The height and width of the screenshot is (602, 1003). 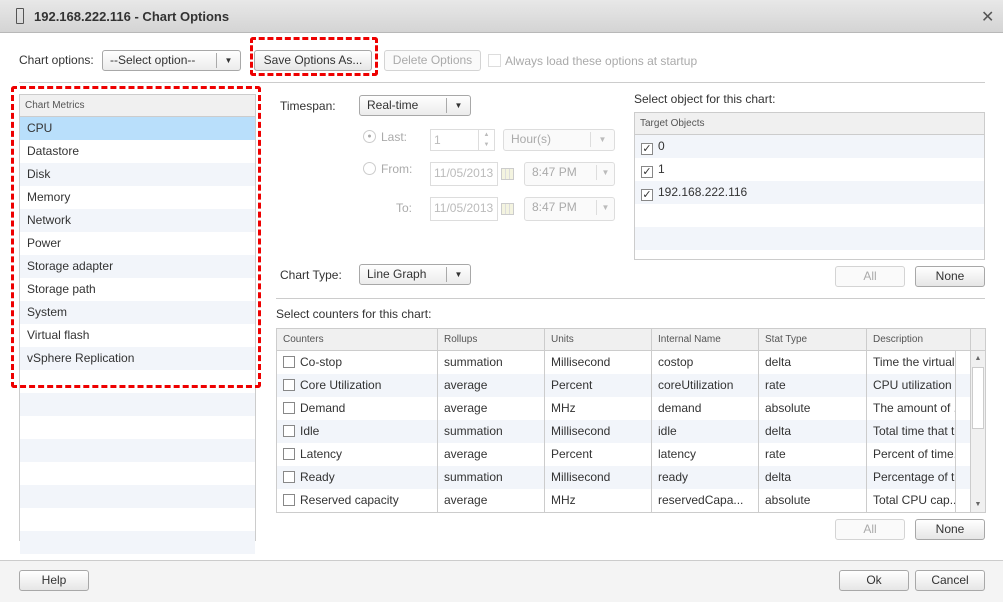 What do you see at coordinates (598, 408) in the screenshot?
I see `table-cell: MHz` at bounding box center [598, 408].